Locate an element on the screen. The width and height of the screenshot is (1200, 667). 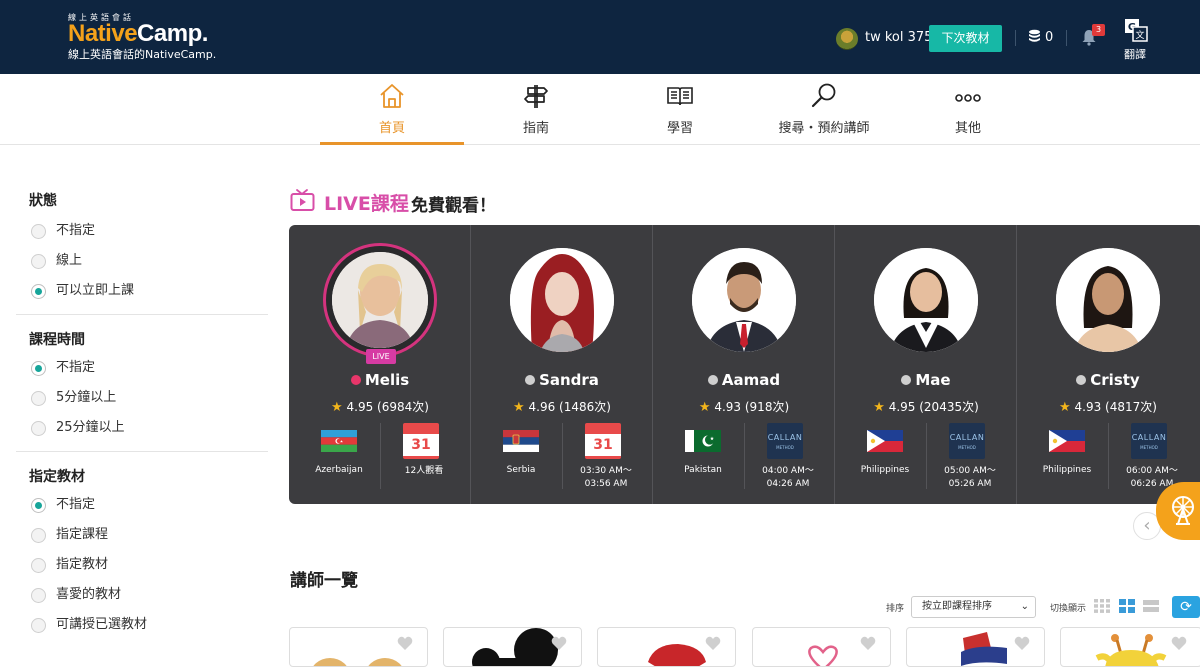
nav-more: 其他 is located at coordinates (968, 109).